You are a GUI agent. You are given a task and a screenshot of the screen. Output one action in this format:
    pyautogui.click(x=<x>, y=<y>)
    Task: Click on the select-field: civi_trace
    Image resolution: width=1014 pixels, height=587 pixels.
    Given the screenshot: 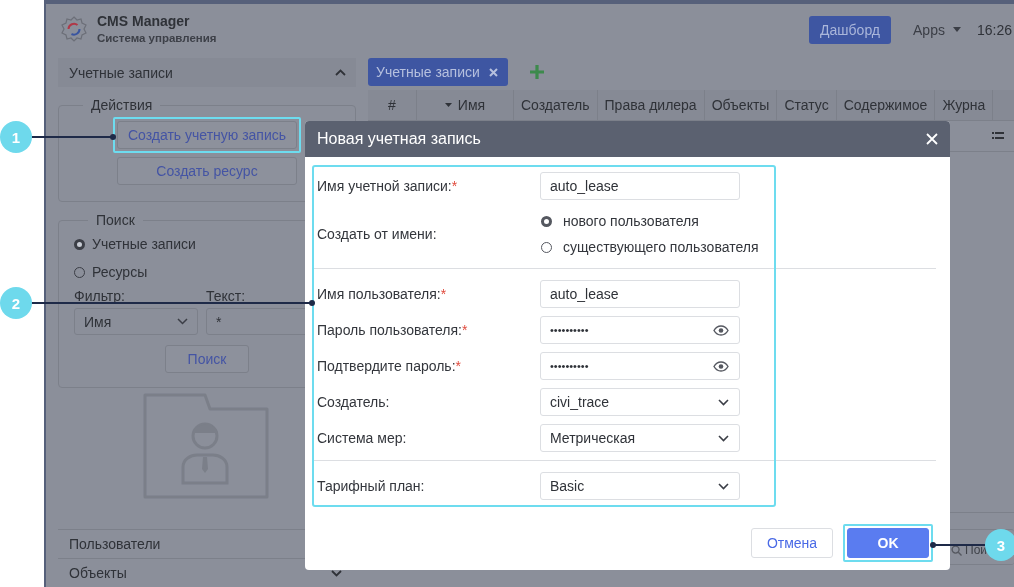 What is the action you would take?
    pyautogui.click(x=640, y=402)
    